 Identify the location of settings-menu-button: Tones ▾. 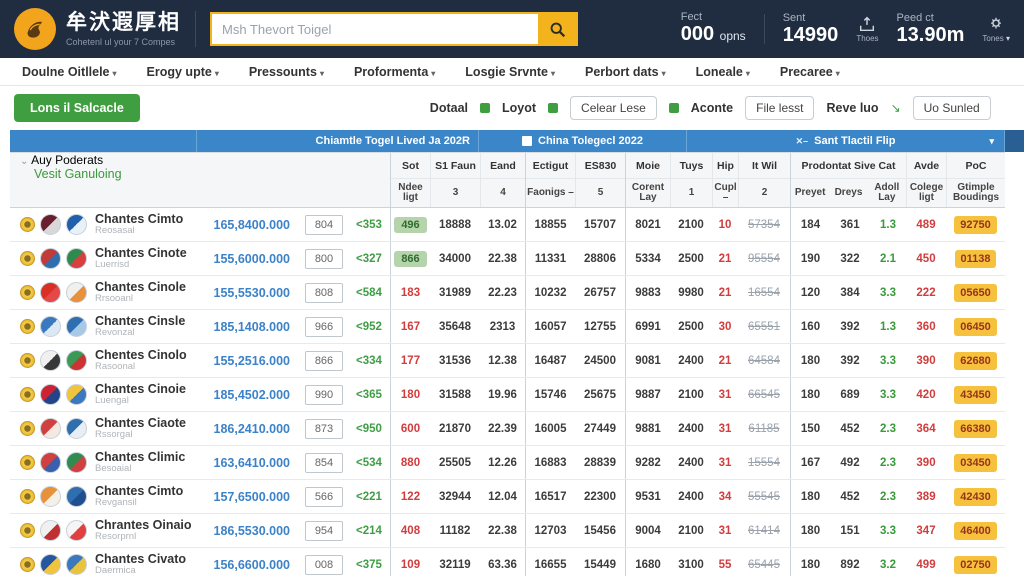
(996, 29).